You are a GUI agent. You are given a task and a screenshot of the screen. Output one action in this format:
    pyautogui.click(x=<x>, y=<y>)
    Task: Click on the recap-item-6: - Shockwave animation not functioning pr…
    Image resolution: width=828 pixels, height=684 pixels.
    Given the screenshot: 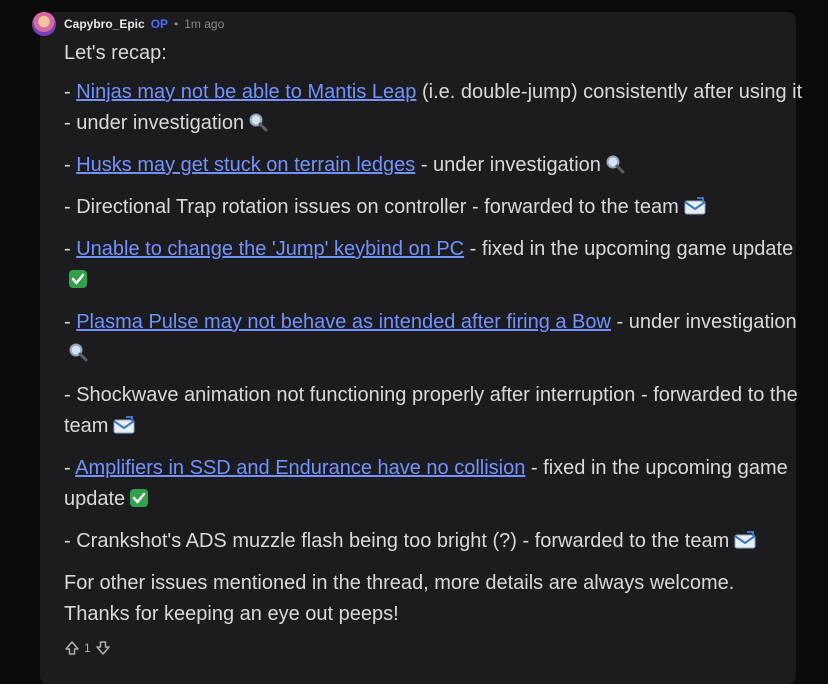 What is the action you would take?
    pyautogui.click(x=434, y=412)
    